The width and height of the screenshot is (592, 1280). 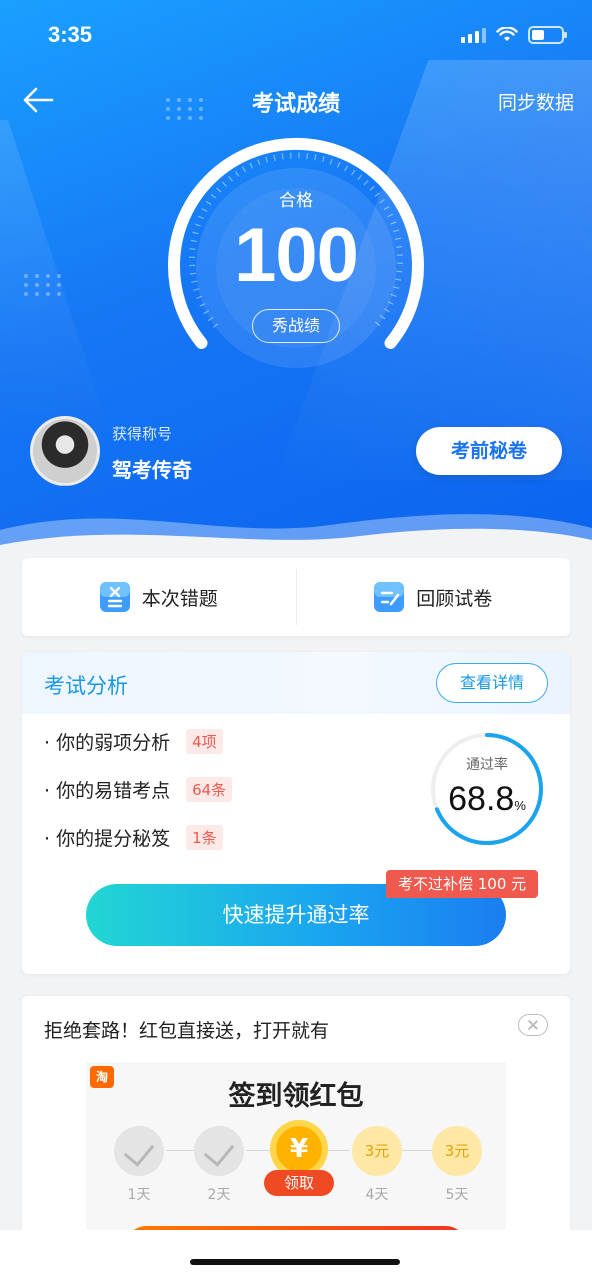 I want to click on banner-title: 签到领红包, so click(x=296, y=1096).